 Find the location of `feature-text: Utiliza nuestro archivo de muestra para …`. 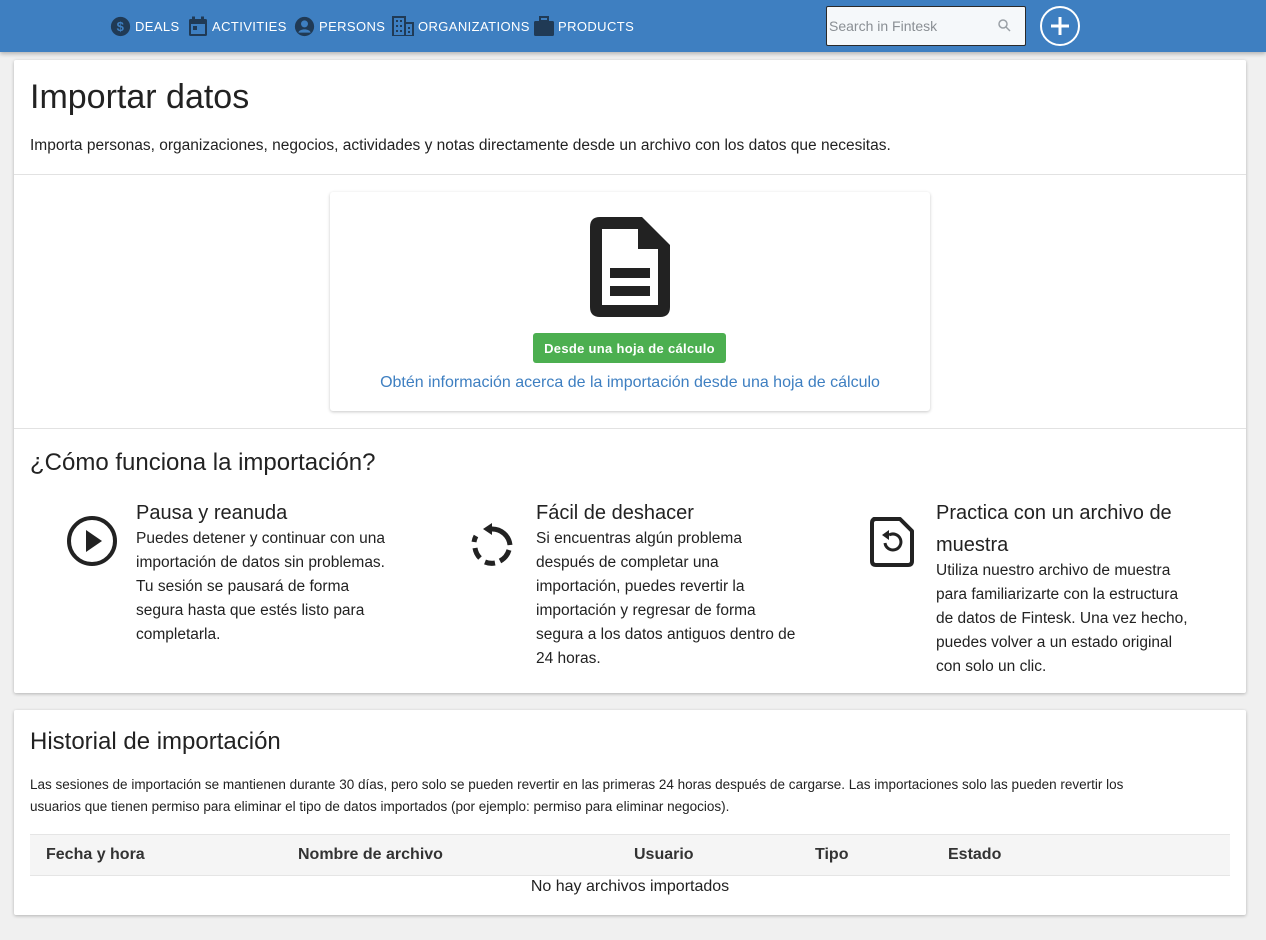

feature-text: Utiliza nuestro archivo de muestra para … is located at coordinates (1081, 619).